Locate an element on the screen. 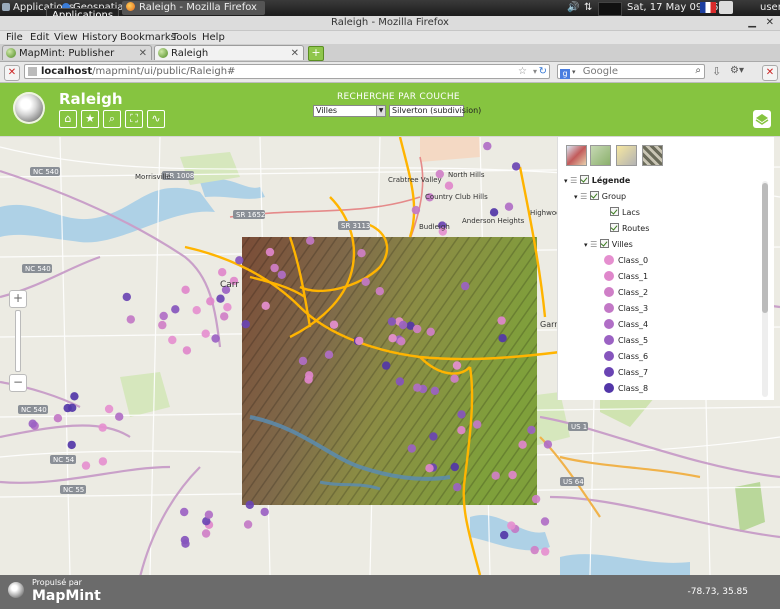 This screenshot has height=609, width=780. zoom-button: ⌕ is located at coordinates (112, 119).